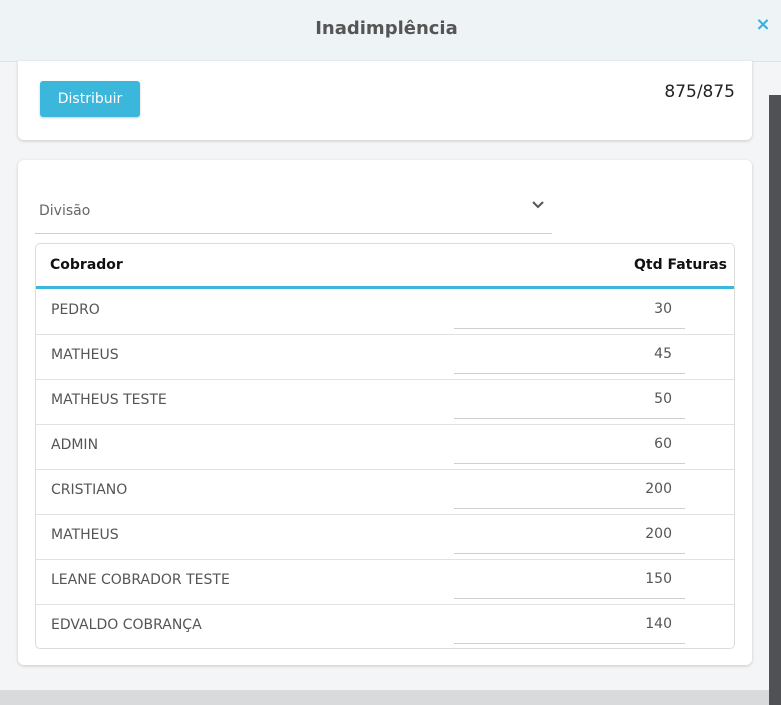 The height and width of the screenshot is (705, 781). Describe the element at coordinates (89, 490) in the screenshot. I see `collector-name: CRISTIANO` at that location.